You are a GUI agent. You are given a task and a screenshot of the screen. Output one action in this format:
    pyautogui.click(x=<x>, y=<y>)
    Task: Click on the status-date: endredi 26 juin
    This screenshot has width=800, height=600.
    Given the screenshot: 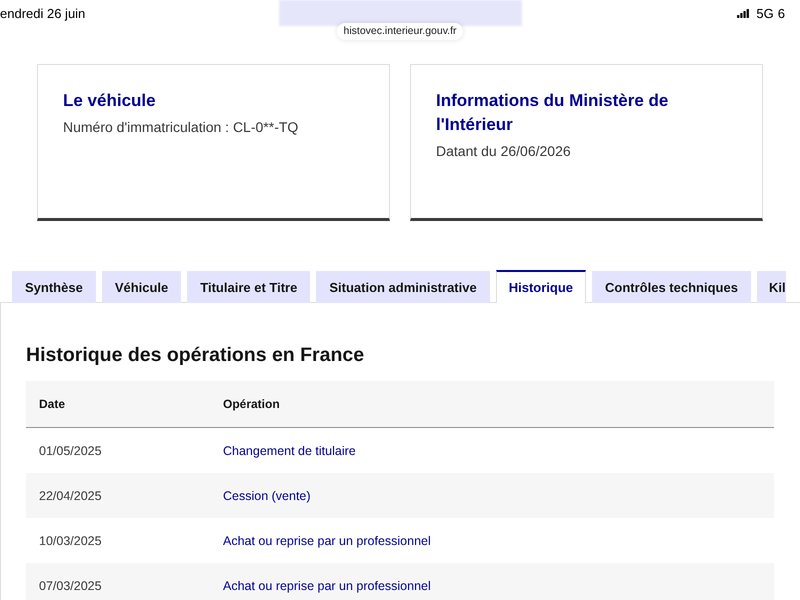 What is the action you would take?
    pyautogui.click(x=43, y=13)
    